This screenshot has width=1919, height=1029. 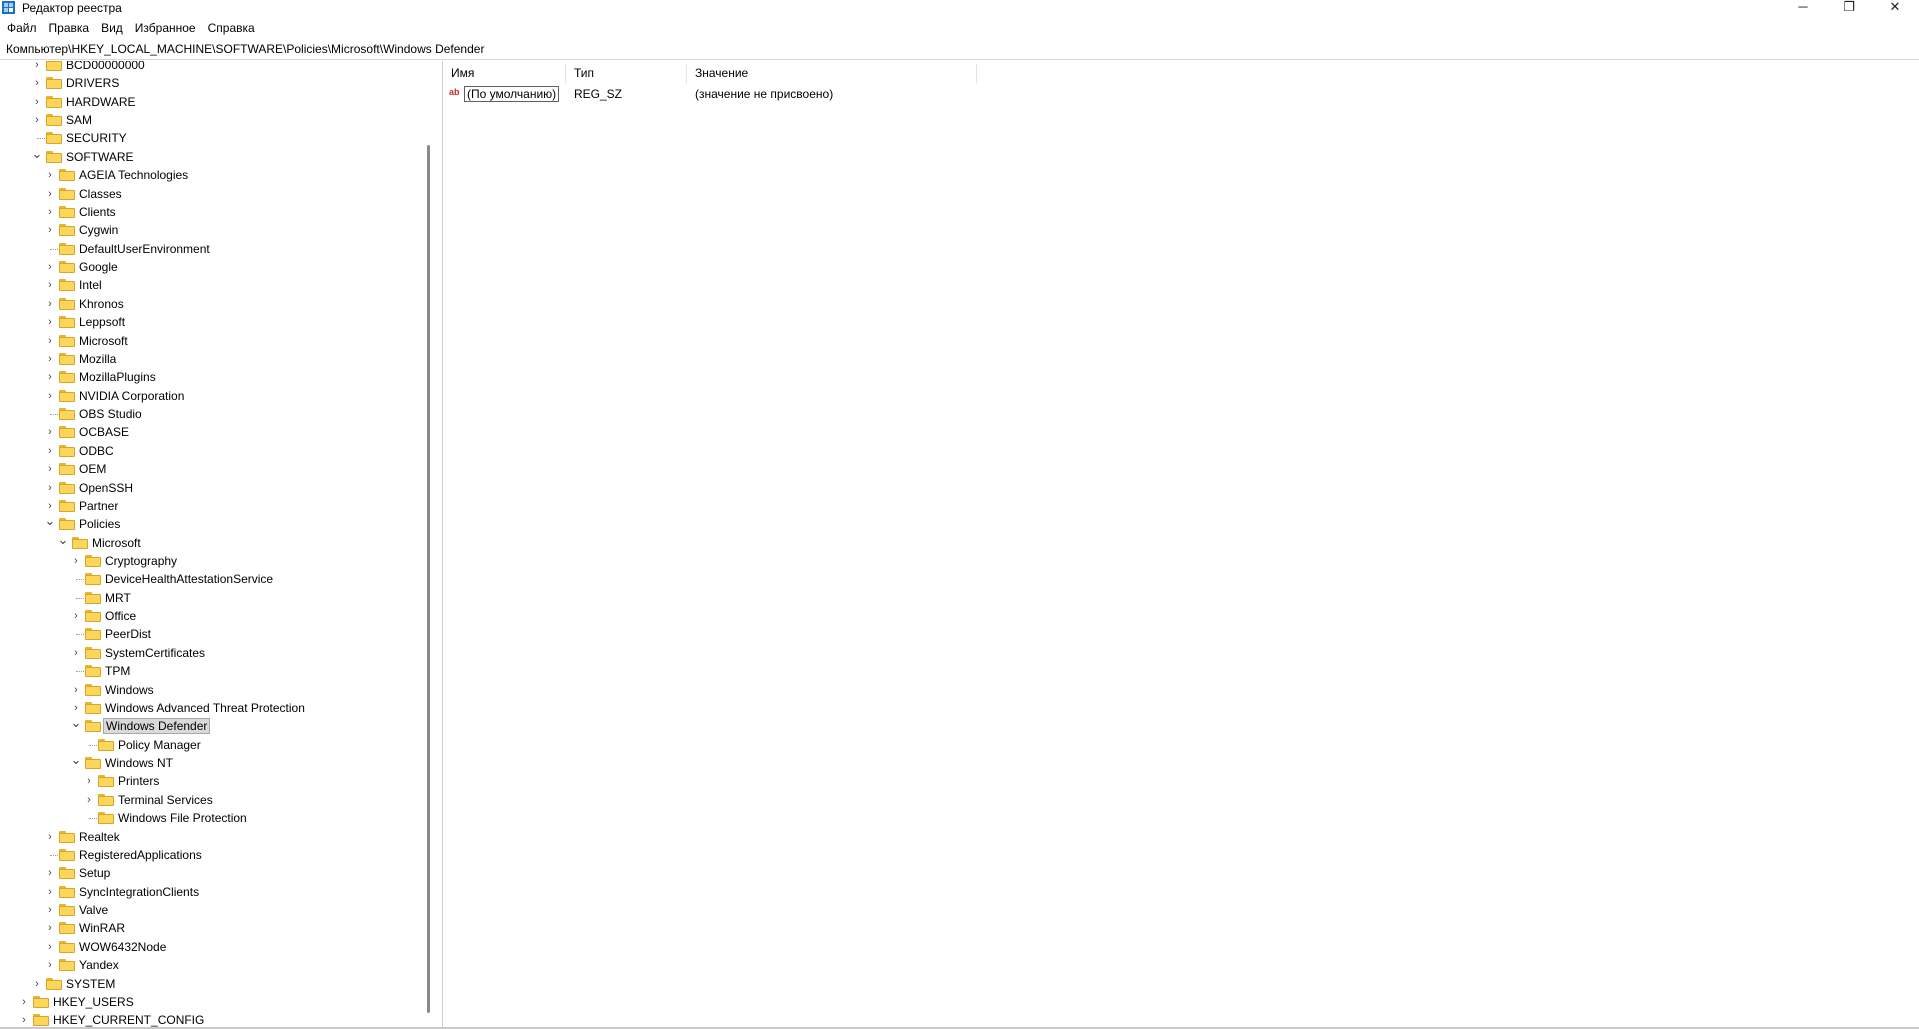 What do you see at coordinates (93, 1002) in the screenshot?
I see `tree-item-label: HKEY_USERS` at bounding box center [93, 1002].